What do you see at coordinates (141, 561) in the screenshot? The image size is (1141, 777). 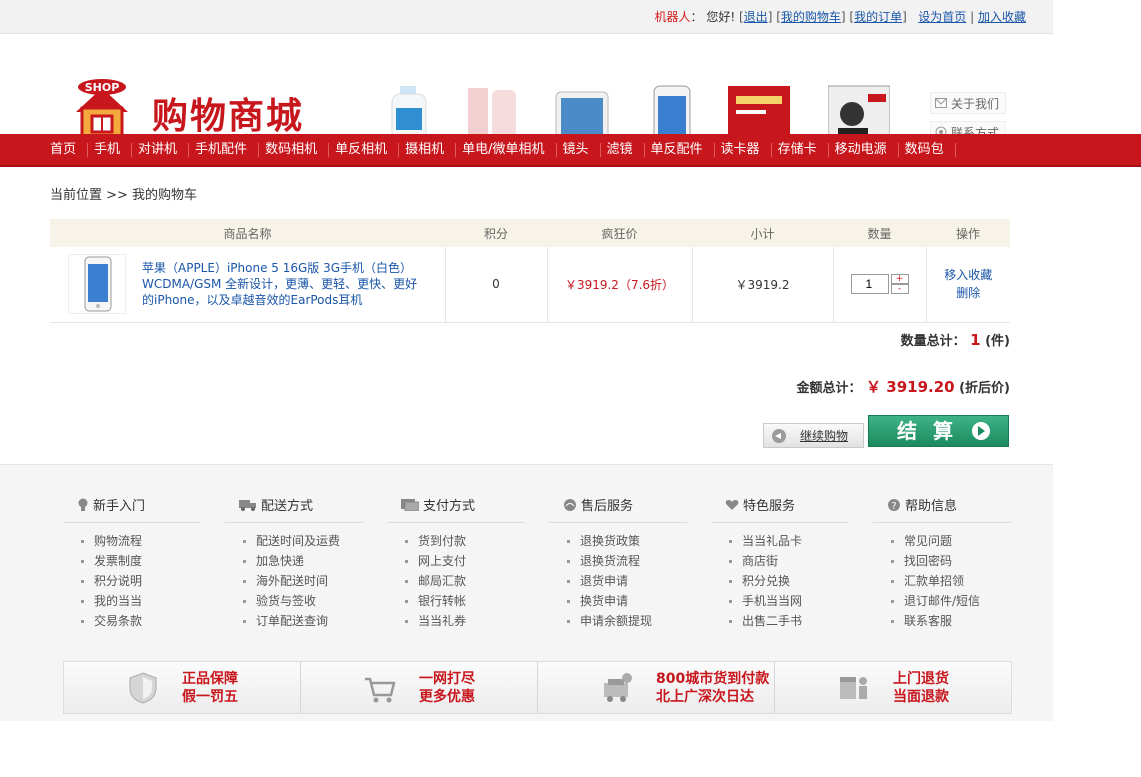 I see `footer-link: 发票制度` at bounding box center [141, 561].